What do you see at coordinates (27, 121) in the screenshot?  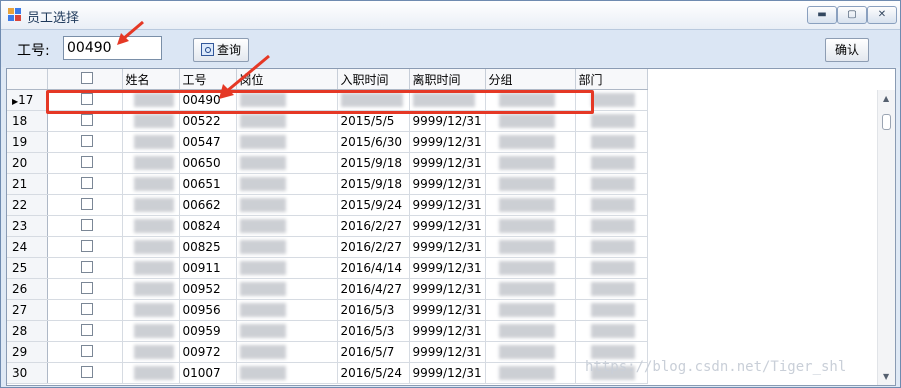 I see `row-header: 18` at bounding box center [27, 121].